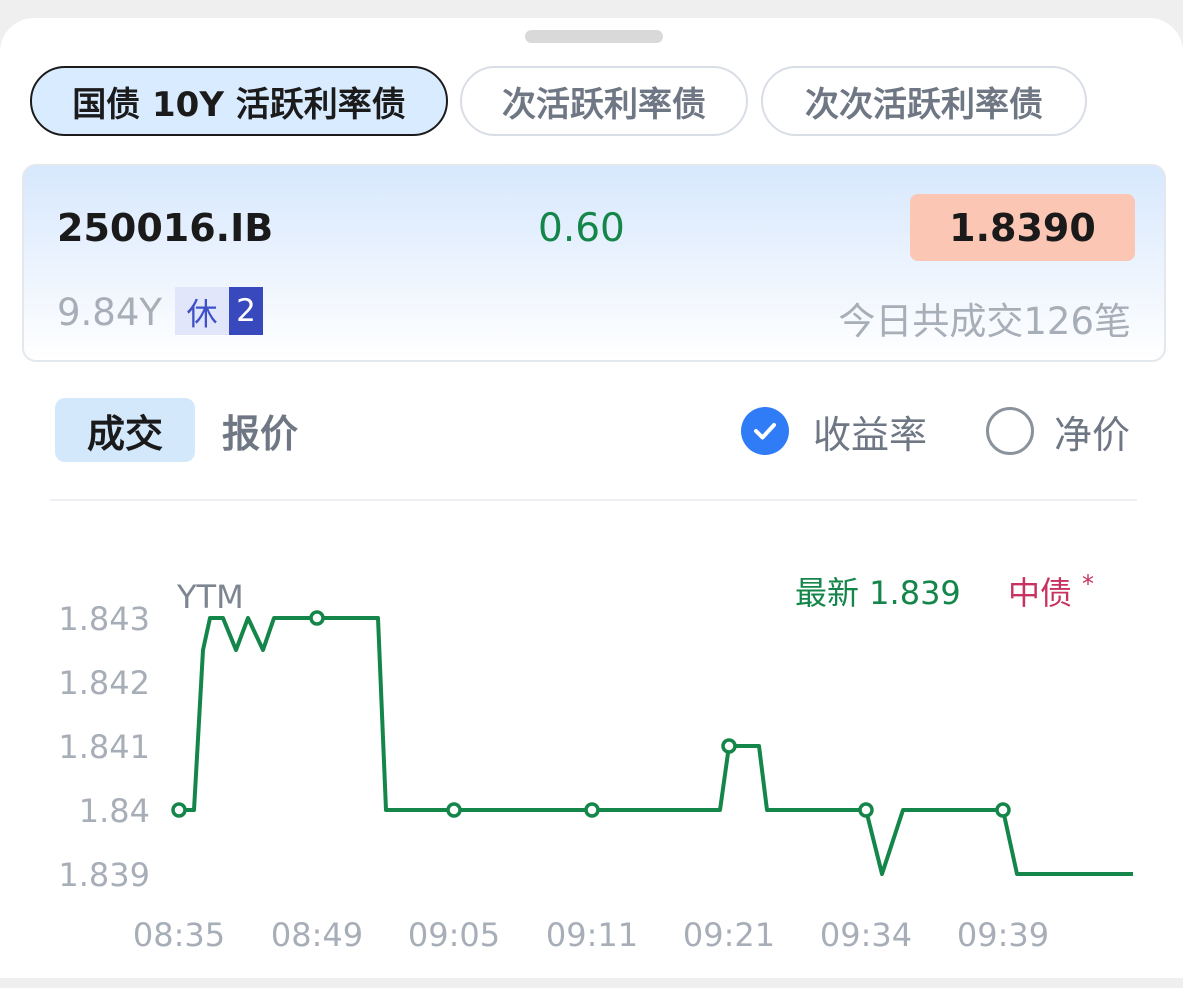 The image size is (1183, 988). I want to click on yield-radio-label: 收益率, so click(870, 434).